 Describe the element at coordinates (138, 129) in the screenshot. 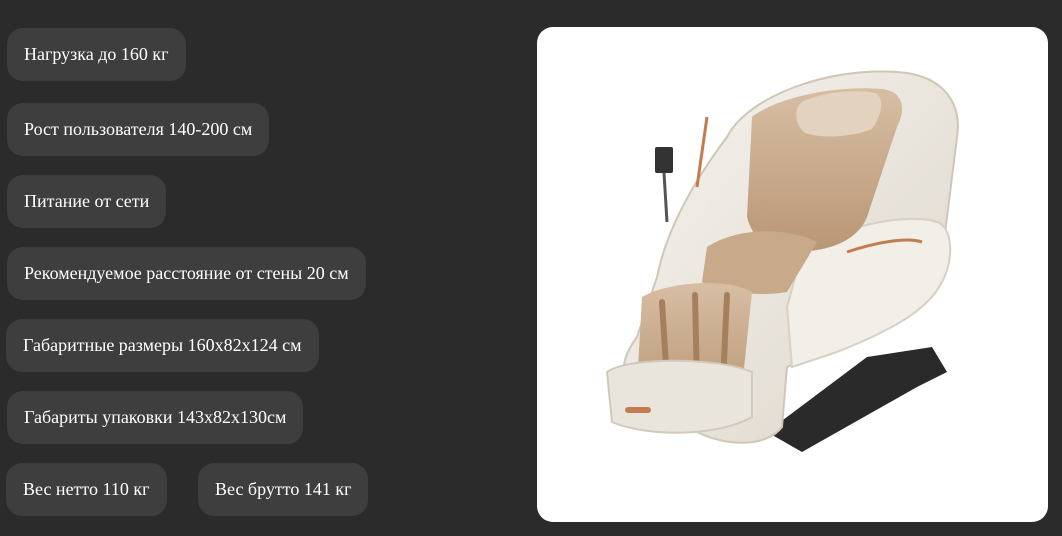

I see `spec-height-chip: Рост пользователя 140-200 см` at that location.